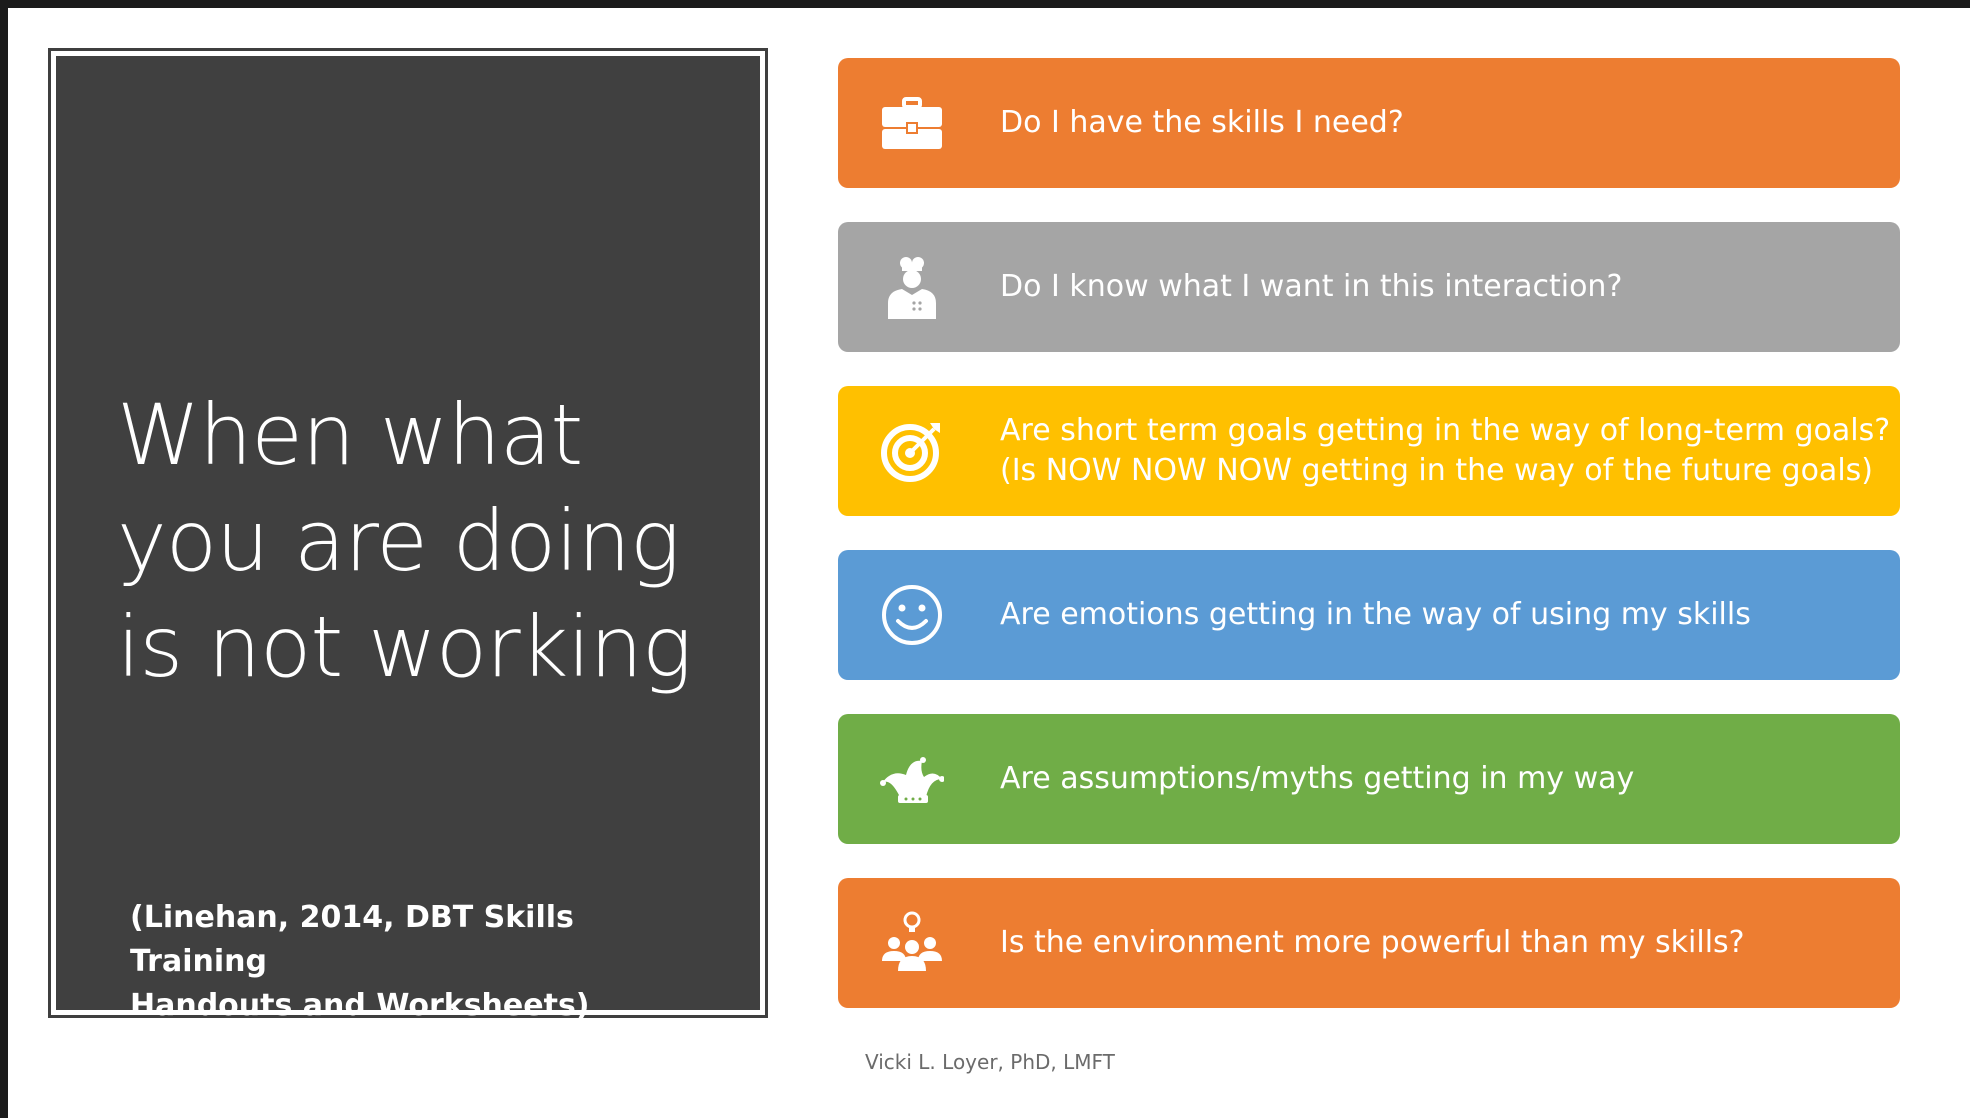 The width and height of the screenshot is (1970, 1118). What do you see at coordinates (912, 287) in the screenshot?
I see `chef-icon` at bounding box center [912, 287].